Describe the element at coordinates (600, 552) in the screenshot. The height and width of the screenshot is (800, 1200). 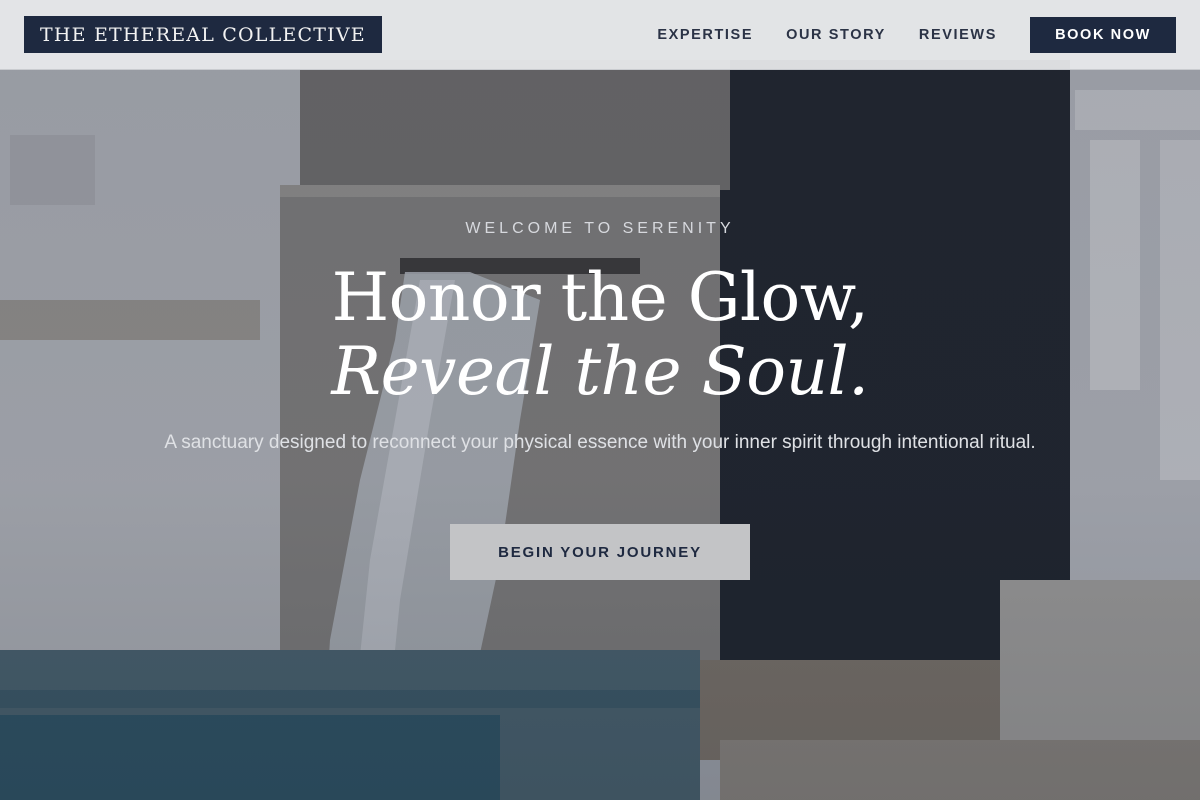
I see `begin-journey-button: BEGIN YOUR JOURNEY` at that location.